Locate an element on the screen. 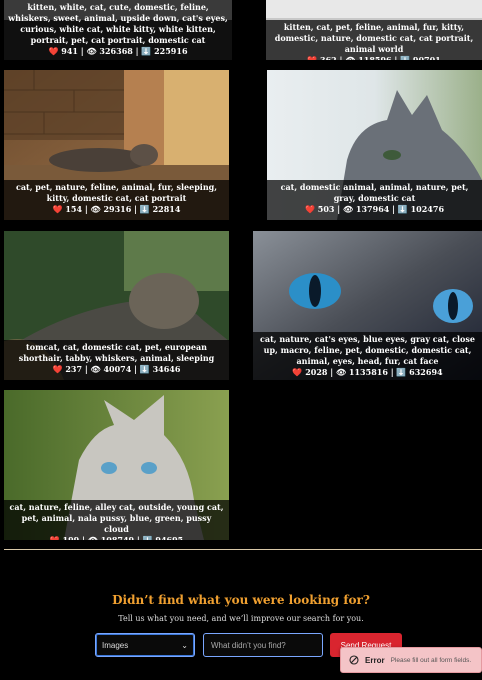 The width and height of the screenshot is (482, 680). downloads-count: 34646 is located at coordinates (166, 369).